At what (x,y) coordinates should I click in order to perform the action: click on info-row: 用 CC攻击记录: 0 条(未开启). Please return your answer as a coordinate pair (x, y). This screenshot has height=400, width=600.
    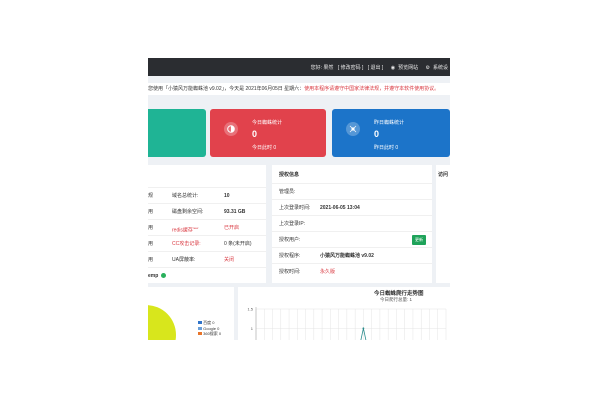
    Looking at the image, I should click on (207, 243).